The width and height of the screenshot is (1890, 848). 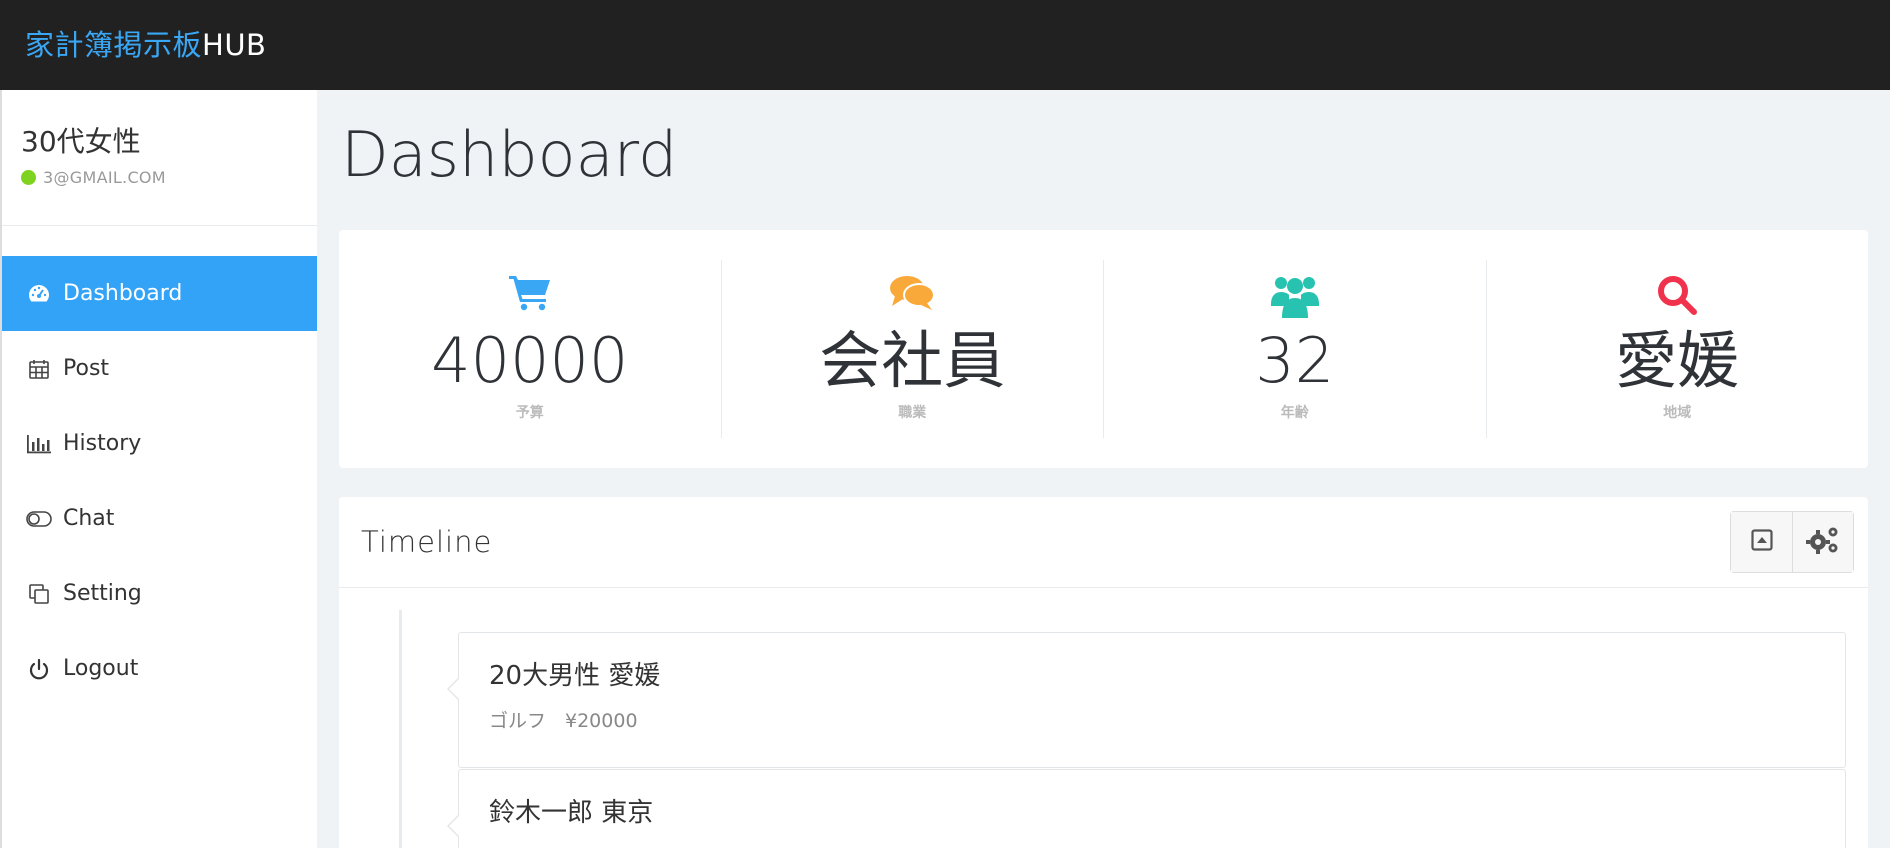 I want to click on stat-value: 32, so click(x=1295, y=360).